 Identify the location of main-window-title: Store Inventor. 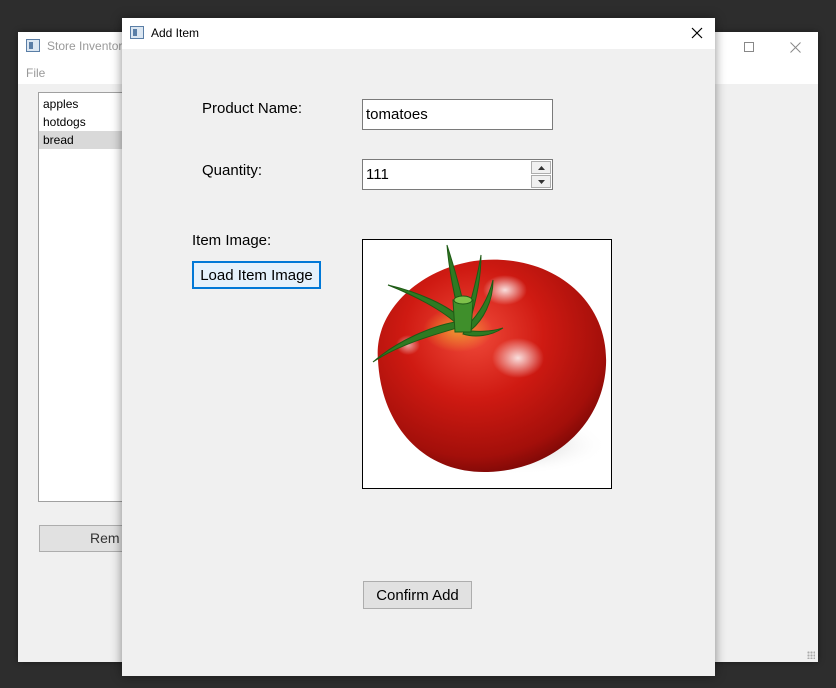
(85, 46).